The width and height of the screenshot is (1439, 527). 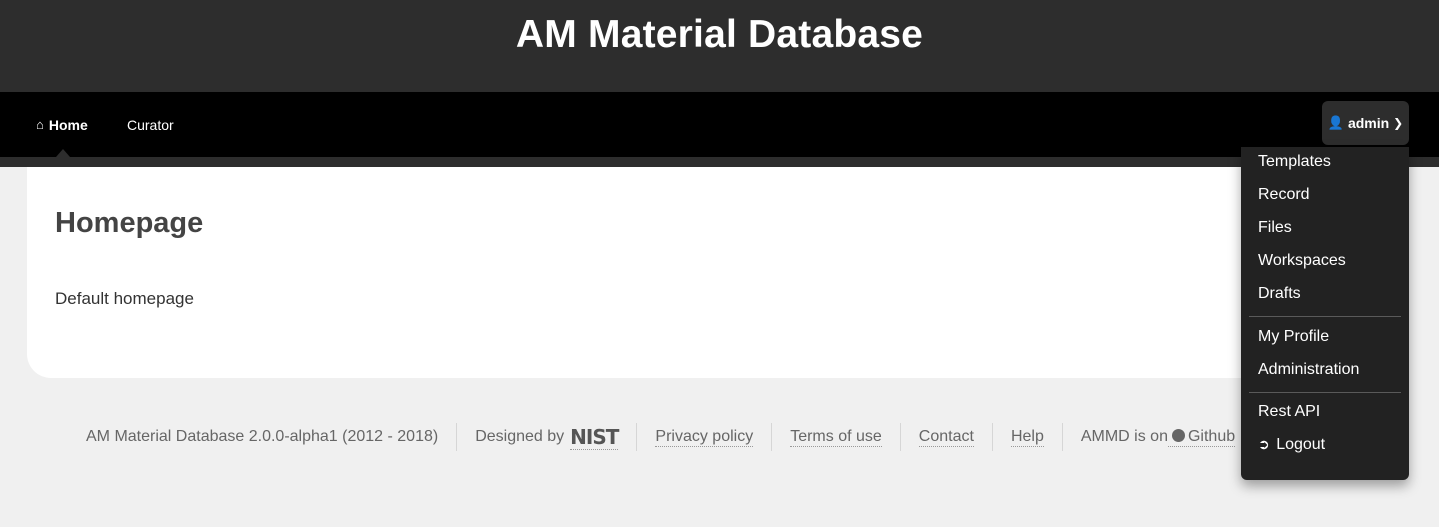 I want to click on menu-item-drafts: Drafts, so click(x=1279, y=294).